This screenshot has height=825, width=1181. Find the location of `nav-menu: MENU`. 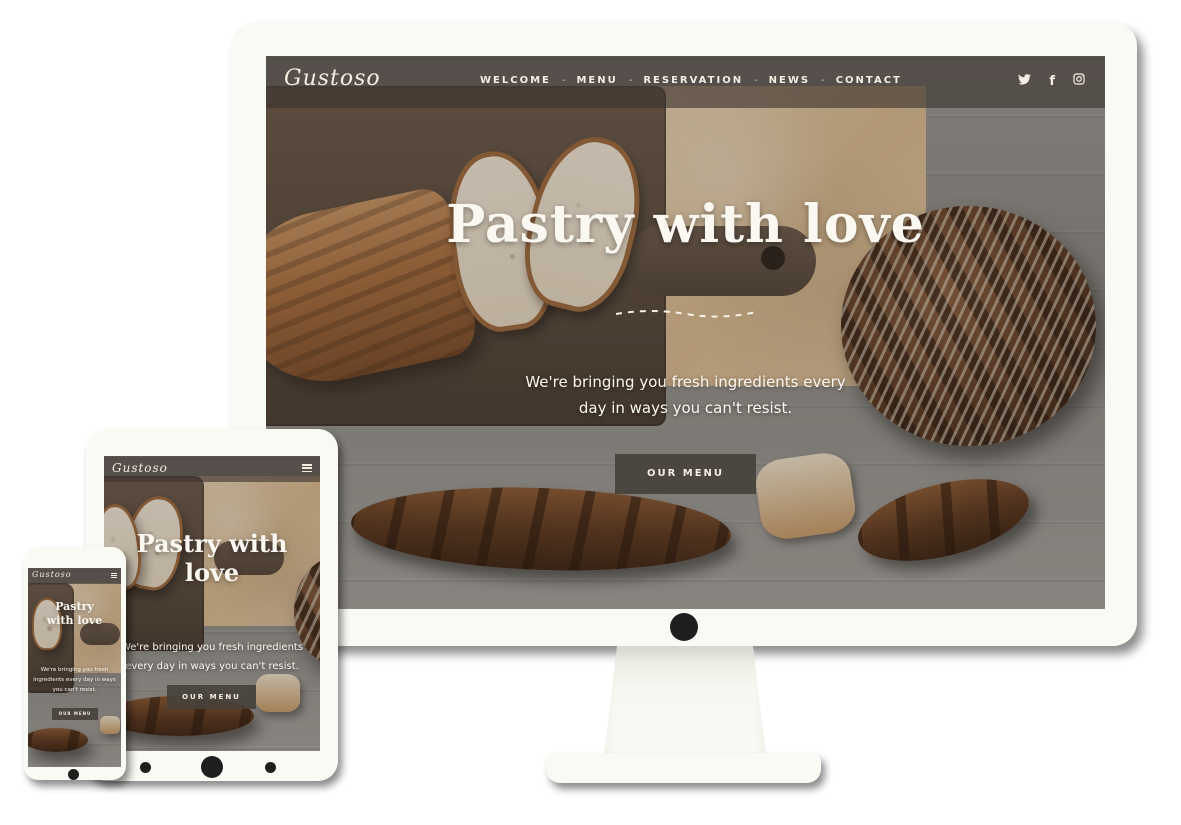

nav-menu: MENU is located at coordinates (596, 80).